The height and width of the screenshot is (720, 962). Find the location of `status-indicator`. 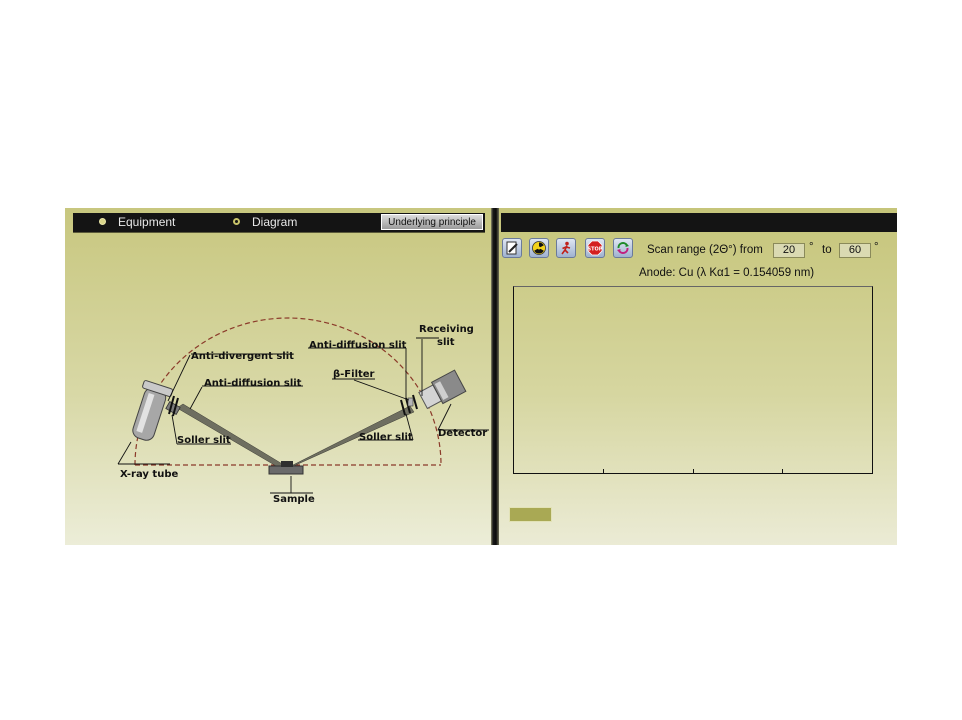

status-indicator is located at coordinates (530, 514).